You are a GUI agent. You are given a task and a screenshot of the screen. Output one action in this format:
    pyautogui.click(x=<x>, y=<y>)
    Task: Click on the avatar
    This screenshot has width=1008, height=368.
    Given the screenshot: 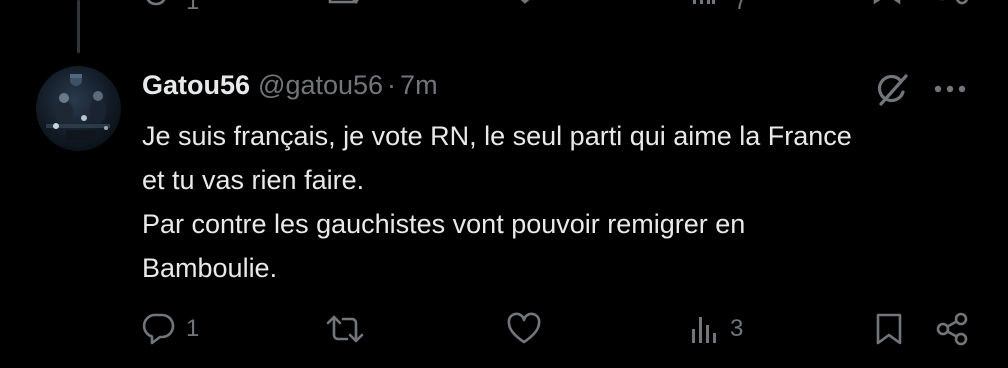 What is the action you would take?
    pyautogui.click(x=78, y=108)
    